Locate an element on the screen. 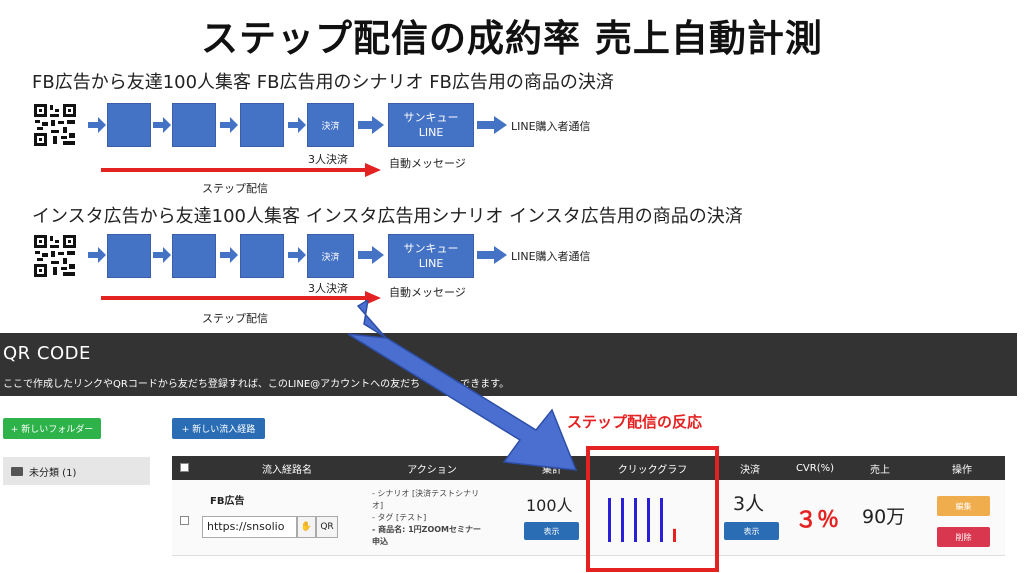  step-reaction-label: ステップ配信の反応 is located at coordinates (635, 422).